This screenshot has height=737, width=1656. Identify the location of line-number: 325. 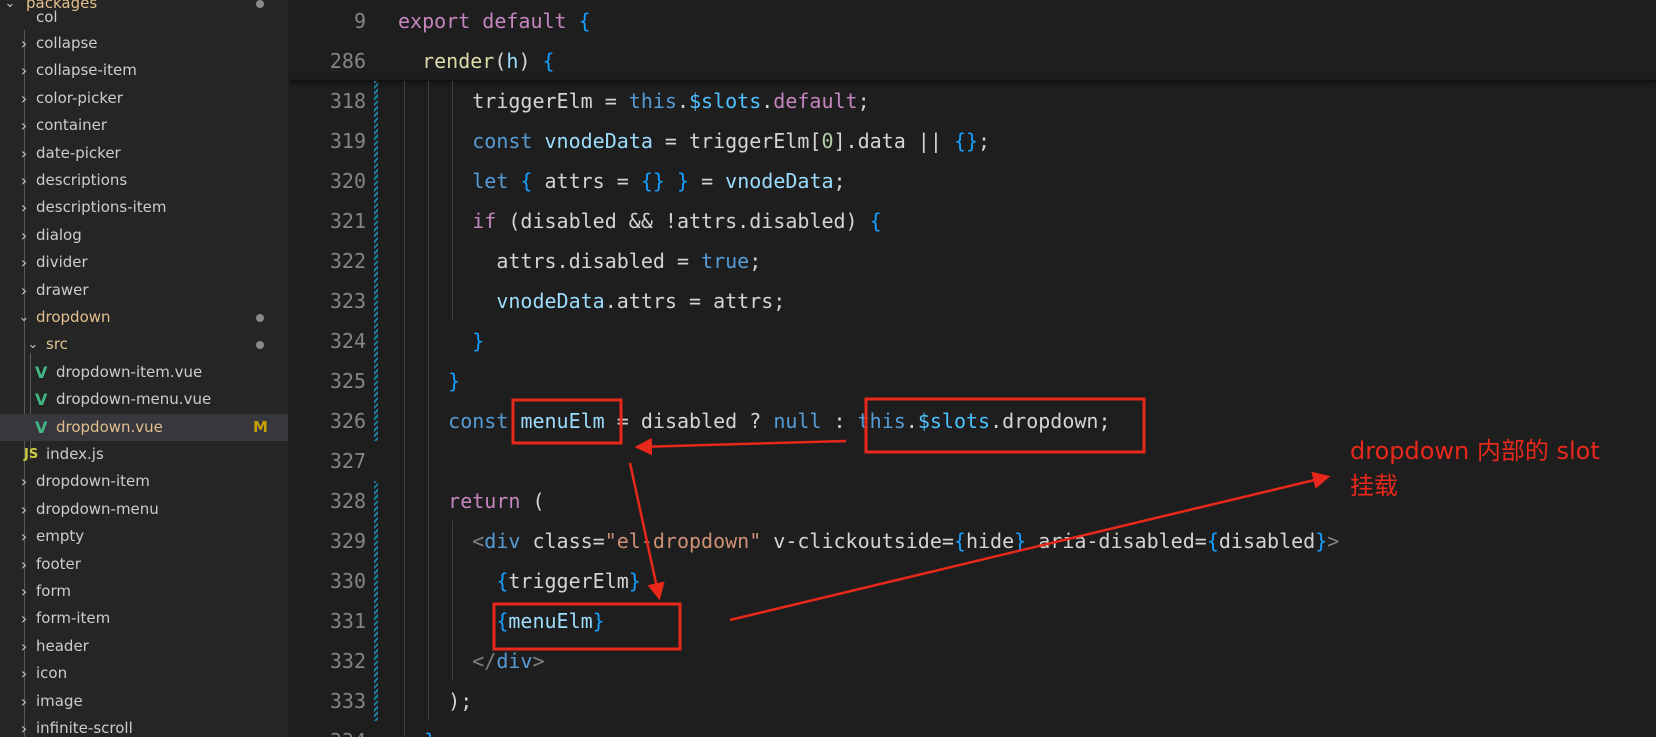
(347, 381).